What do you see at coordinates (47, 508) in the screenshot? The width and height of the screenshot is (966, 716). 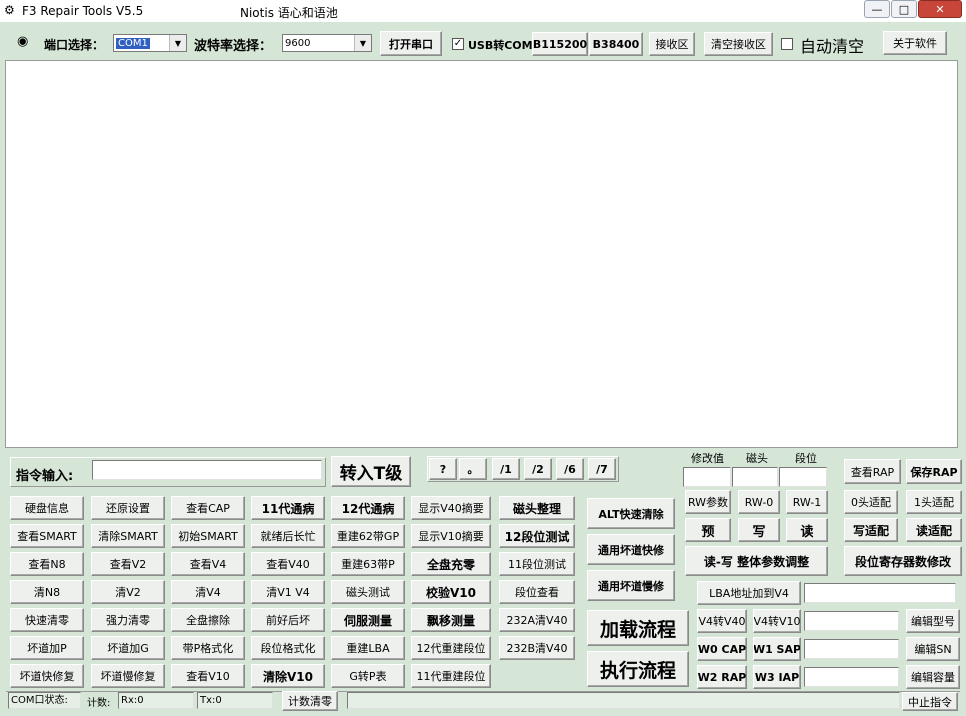 I see `grid-button: 硬盘信息` at bounding box center [47, 508].